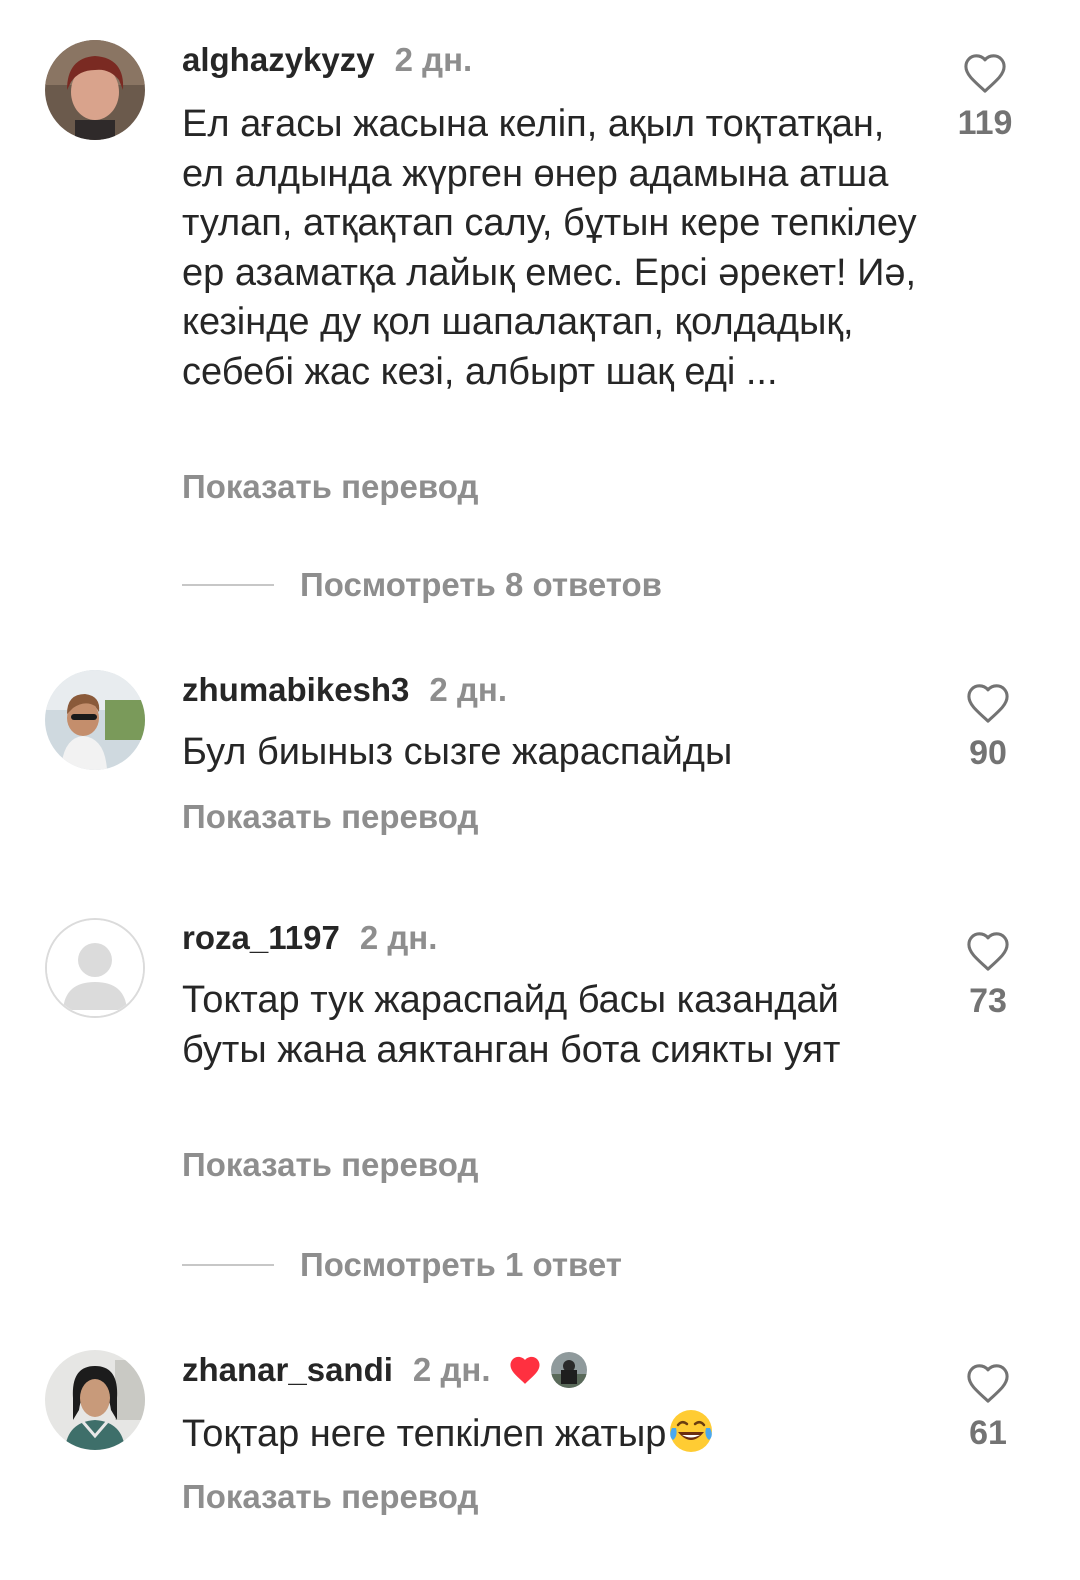  What do you see at coordinates (261, 938) in the screenshot?
I see `username: roza_1197` at bounding box center [261, 938].